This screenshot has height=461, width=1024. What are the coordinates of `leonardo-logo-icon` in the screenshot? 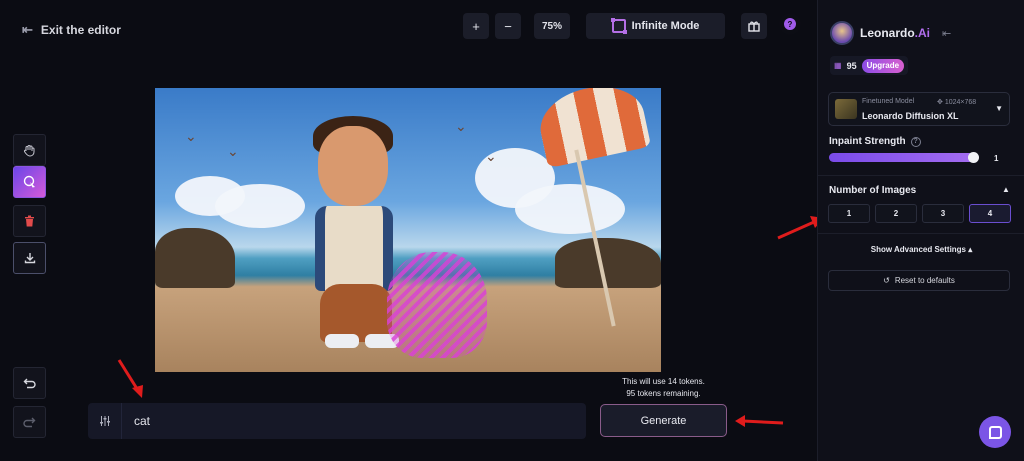 It's located at (842, 33).